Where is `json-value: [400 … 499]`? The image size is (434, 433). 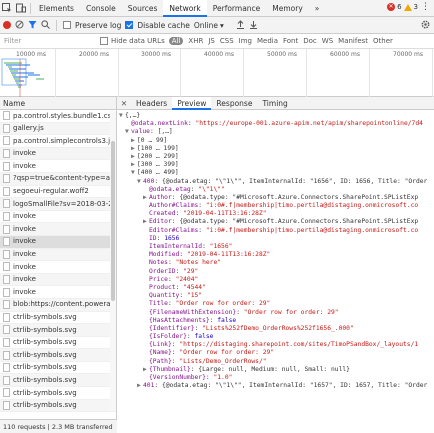
json-value: [400 … 499] is located at coordinates (158, 173).